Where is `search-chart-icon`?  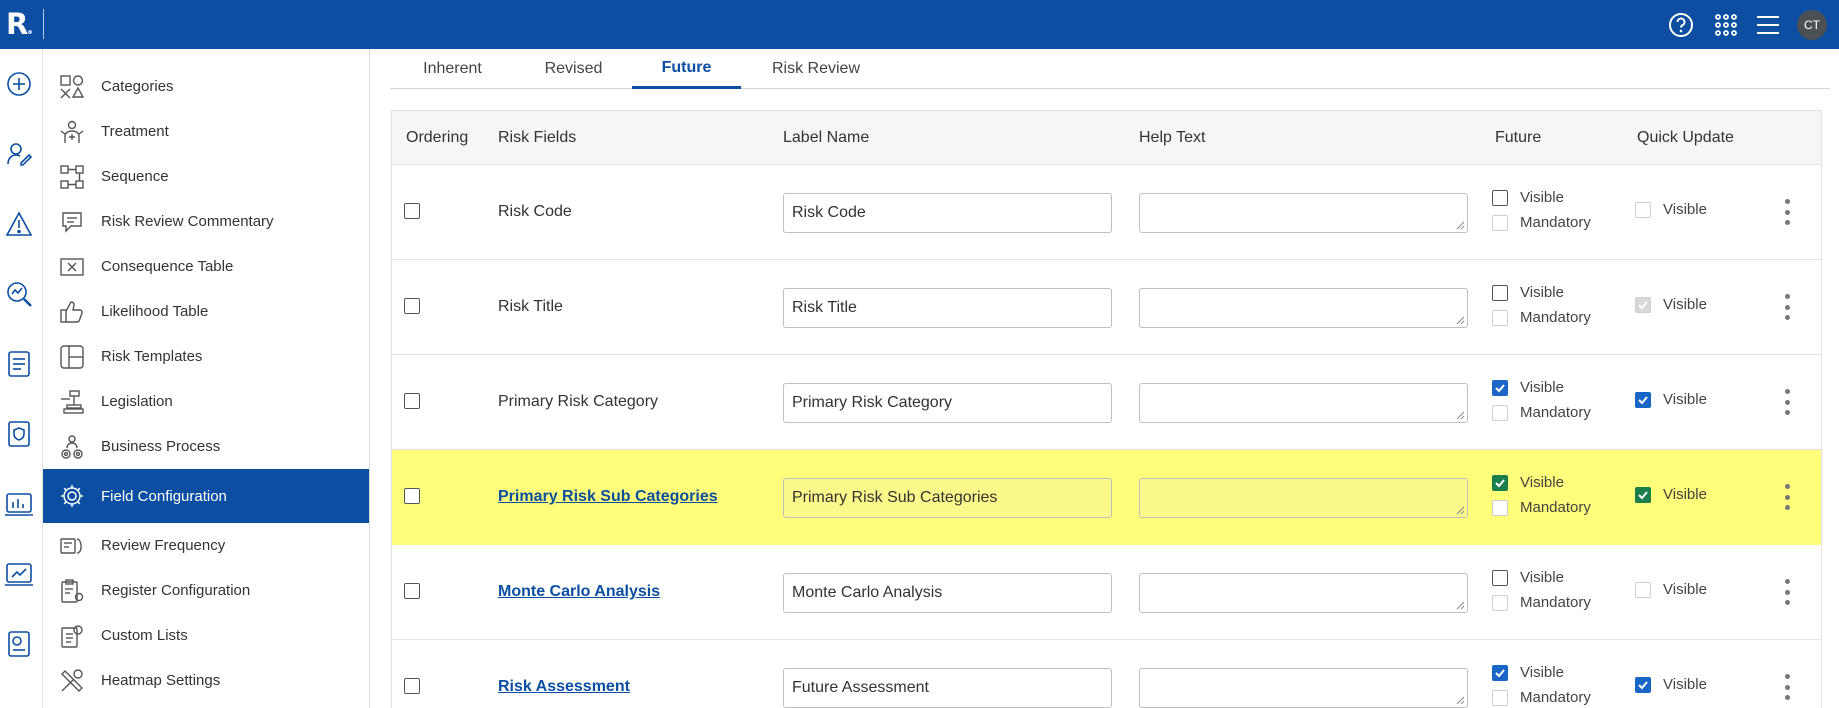
search-chart-icon is located at coordinates (19, 294).